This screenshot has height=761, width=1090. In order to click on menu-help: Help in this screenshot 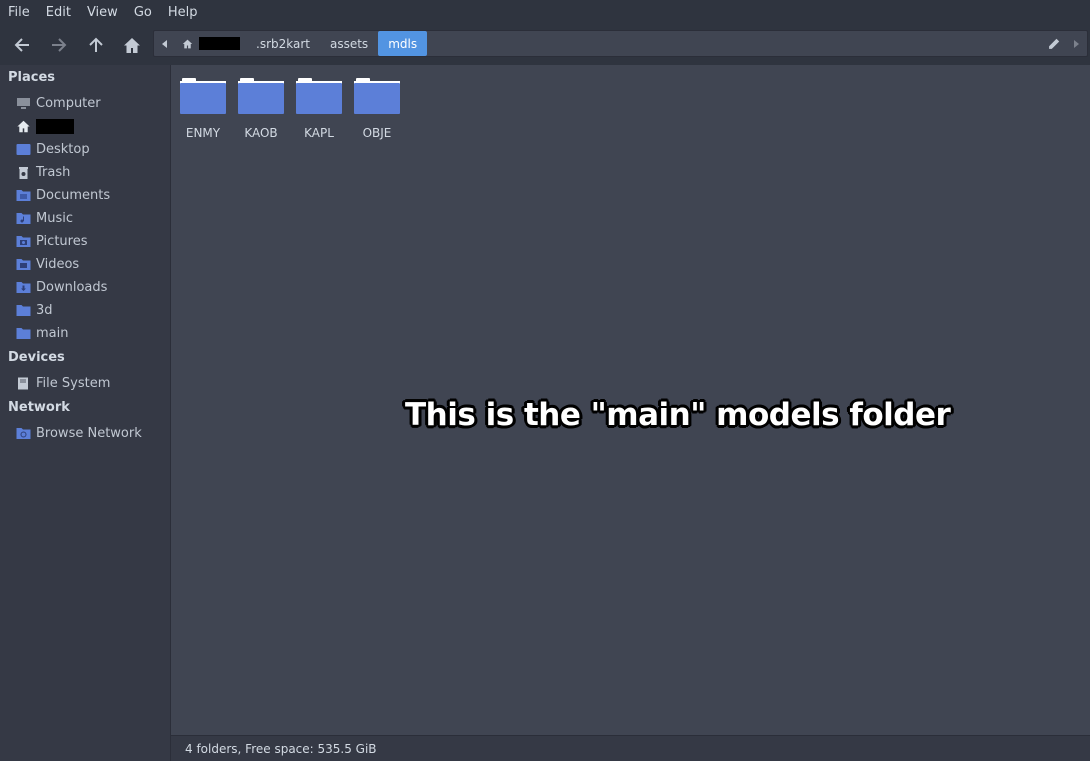, I will do `click(183, 12)`.